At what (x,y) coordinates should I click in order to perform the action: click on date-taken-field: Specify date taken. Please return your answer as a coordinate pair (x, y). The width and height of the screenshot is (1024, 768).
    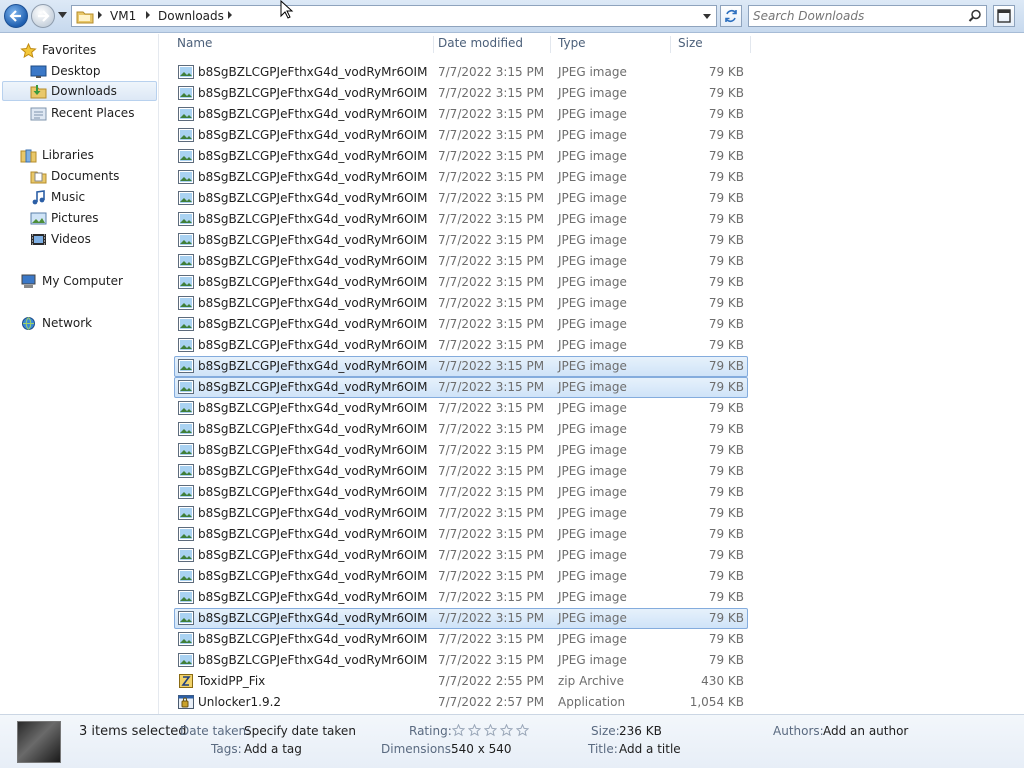
    Looking at the image, I should click on (300, 731).